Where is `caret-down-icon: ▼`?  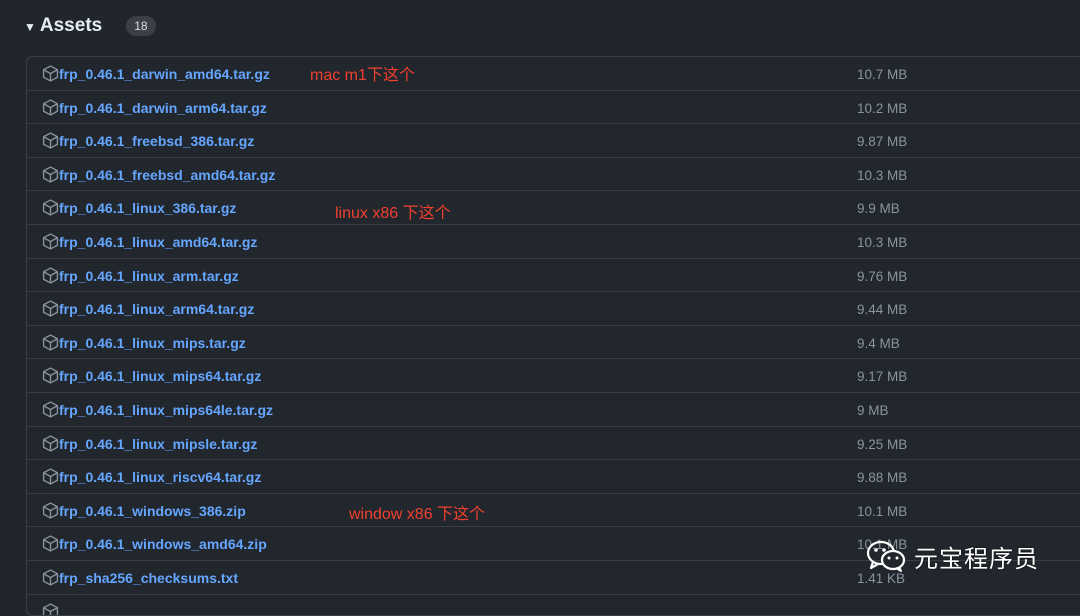
caret-down-icon: ▼ is located at coordinates (30, 27).